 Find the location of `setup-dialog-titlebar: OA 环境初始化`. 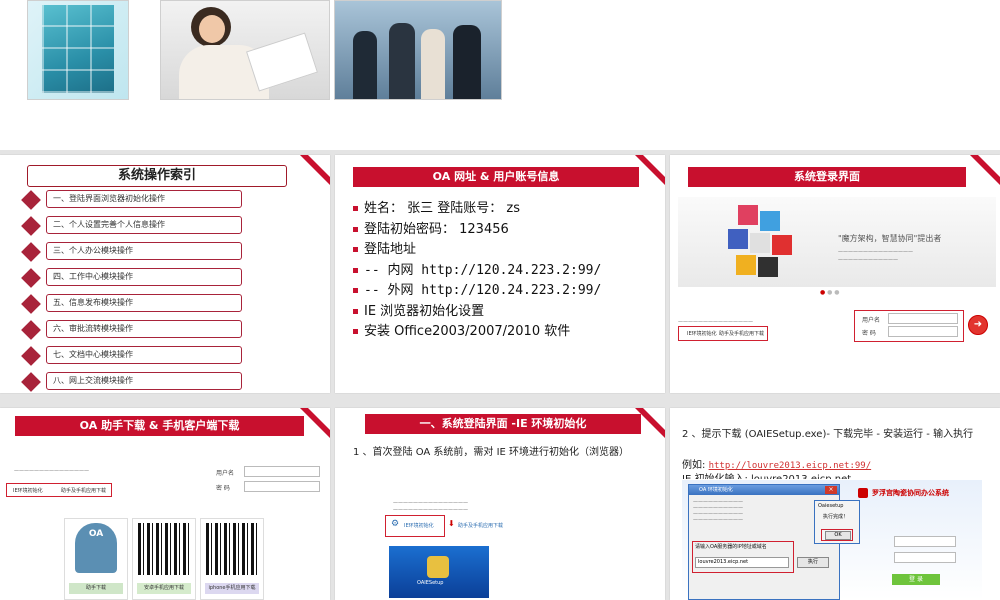

setup-dialog-titlebar: OA 环境初始化 is located at coordinates (764, 490).